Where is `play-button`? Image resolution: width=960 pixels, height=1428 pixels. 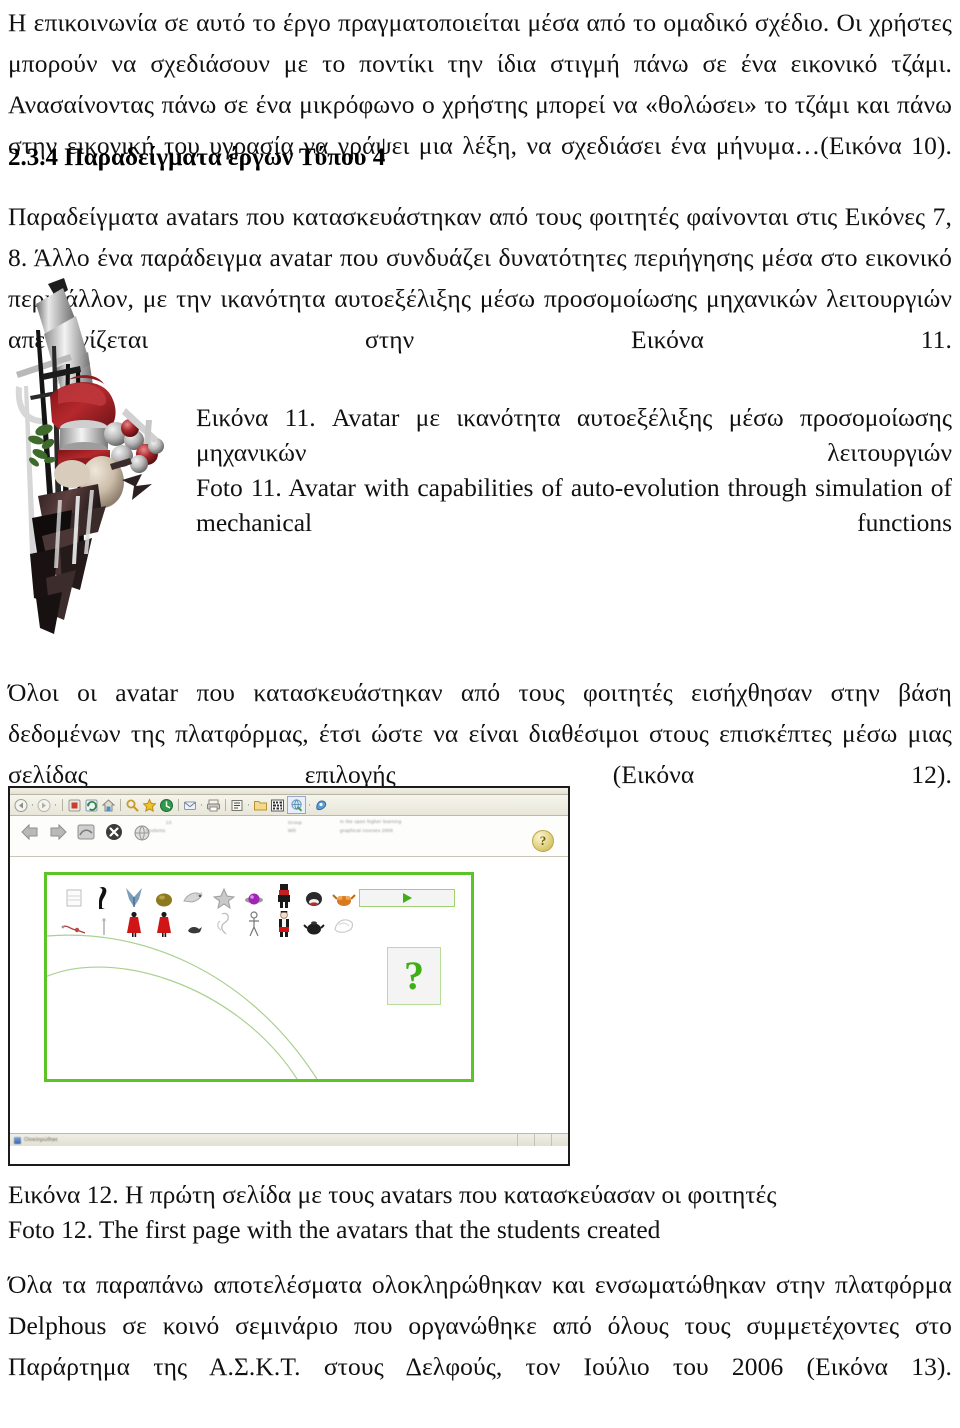 play-button is located at coordinates (407, 898).